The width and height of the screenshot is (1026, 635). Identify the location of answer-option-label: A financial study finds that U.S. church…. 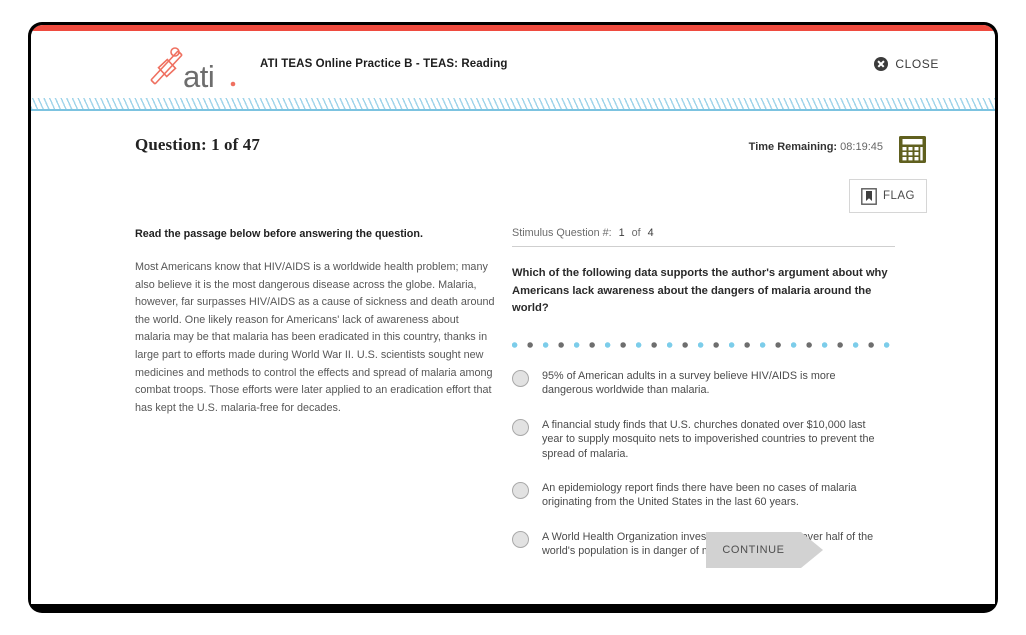
(708, 439).